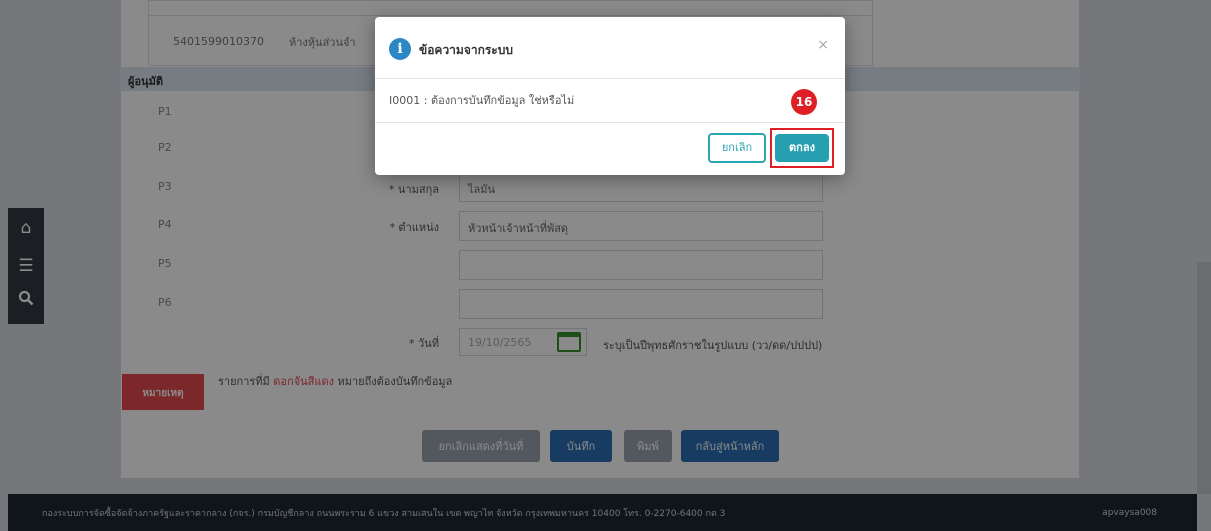  What do you see at coordinates (400, 49) in the screenshot?
I see `info-icon: i` at bounding box center [400, 49].